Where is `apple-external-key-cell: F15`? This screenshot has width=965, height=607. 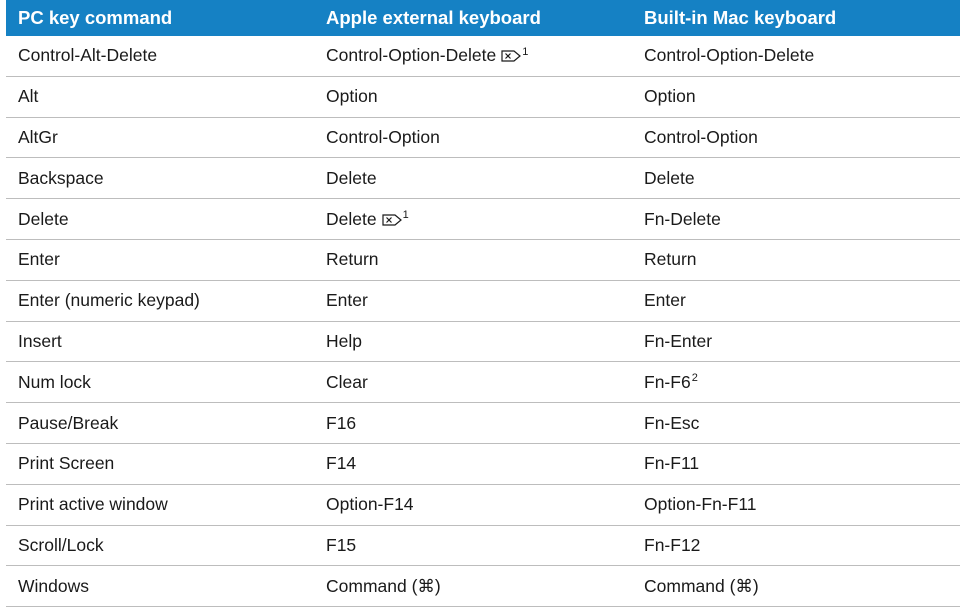
apple-external-key-cell: F15 is located at coordinates (473, 546).